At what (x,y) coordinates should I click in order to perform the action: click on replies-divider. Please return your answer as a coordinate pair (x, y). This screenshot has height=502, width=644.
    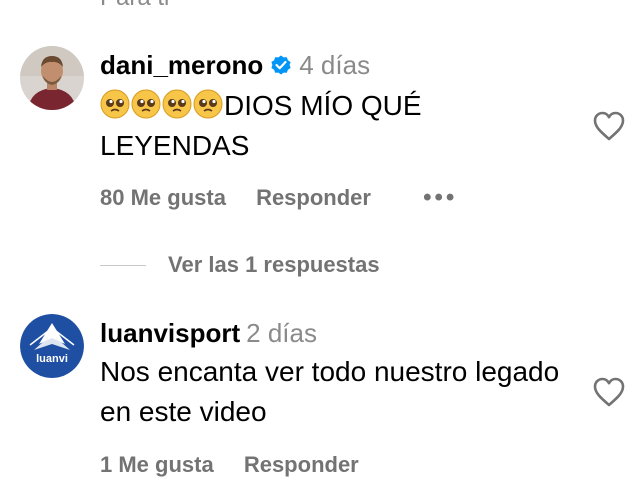
    Looking at the image, I should click on (123, 265).